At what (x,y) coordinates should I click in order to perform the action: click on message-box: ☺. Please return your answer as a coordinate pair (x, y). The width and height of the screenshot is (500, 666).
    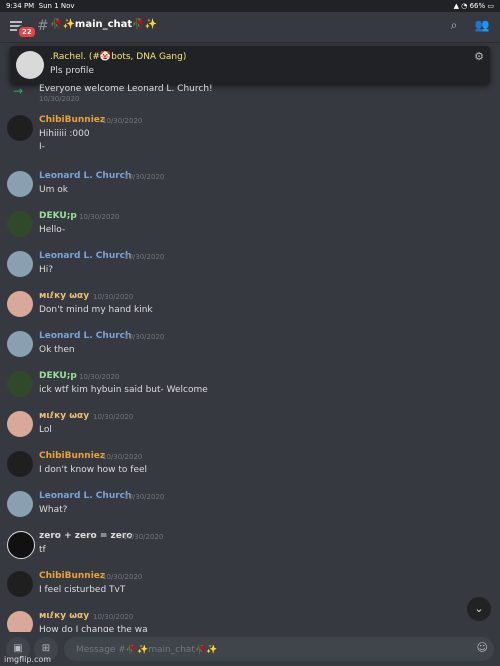
    Looking at the image, I should click on (279, 649).